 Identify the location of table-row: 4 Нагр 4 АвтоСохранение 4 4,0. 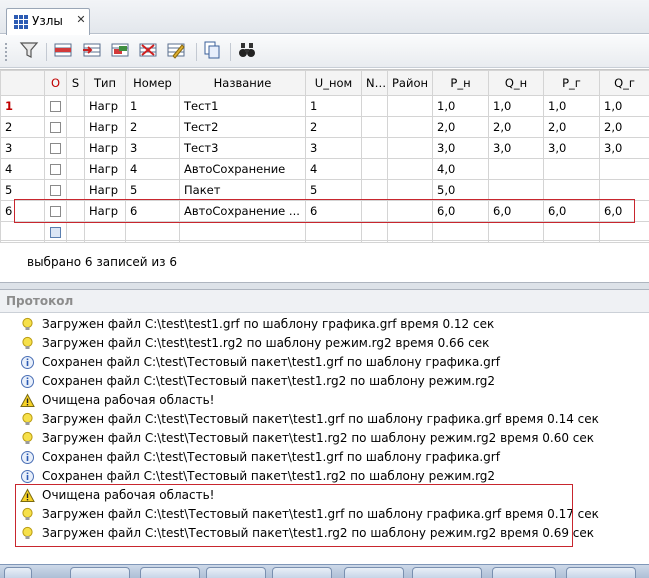
(324, 169).